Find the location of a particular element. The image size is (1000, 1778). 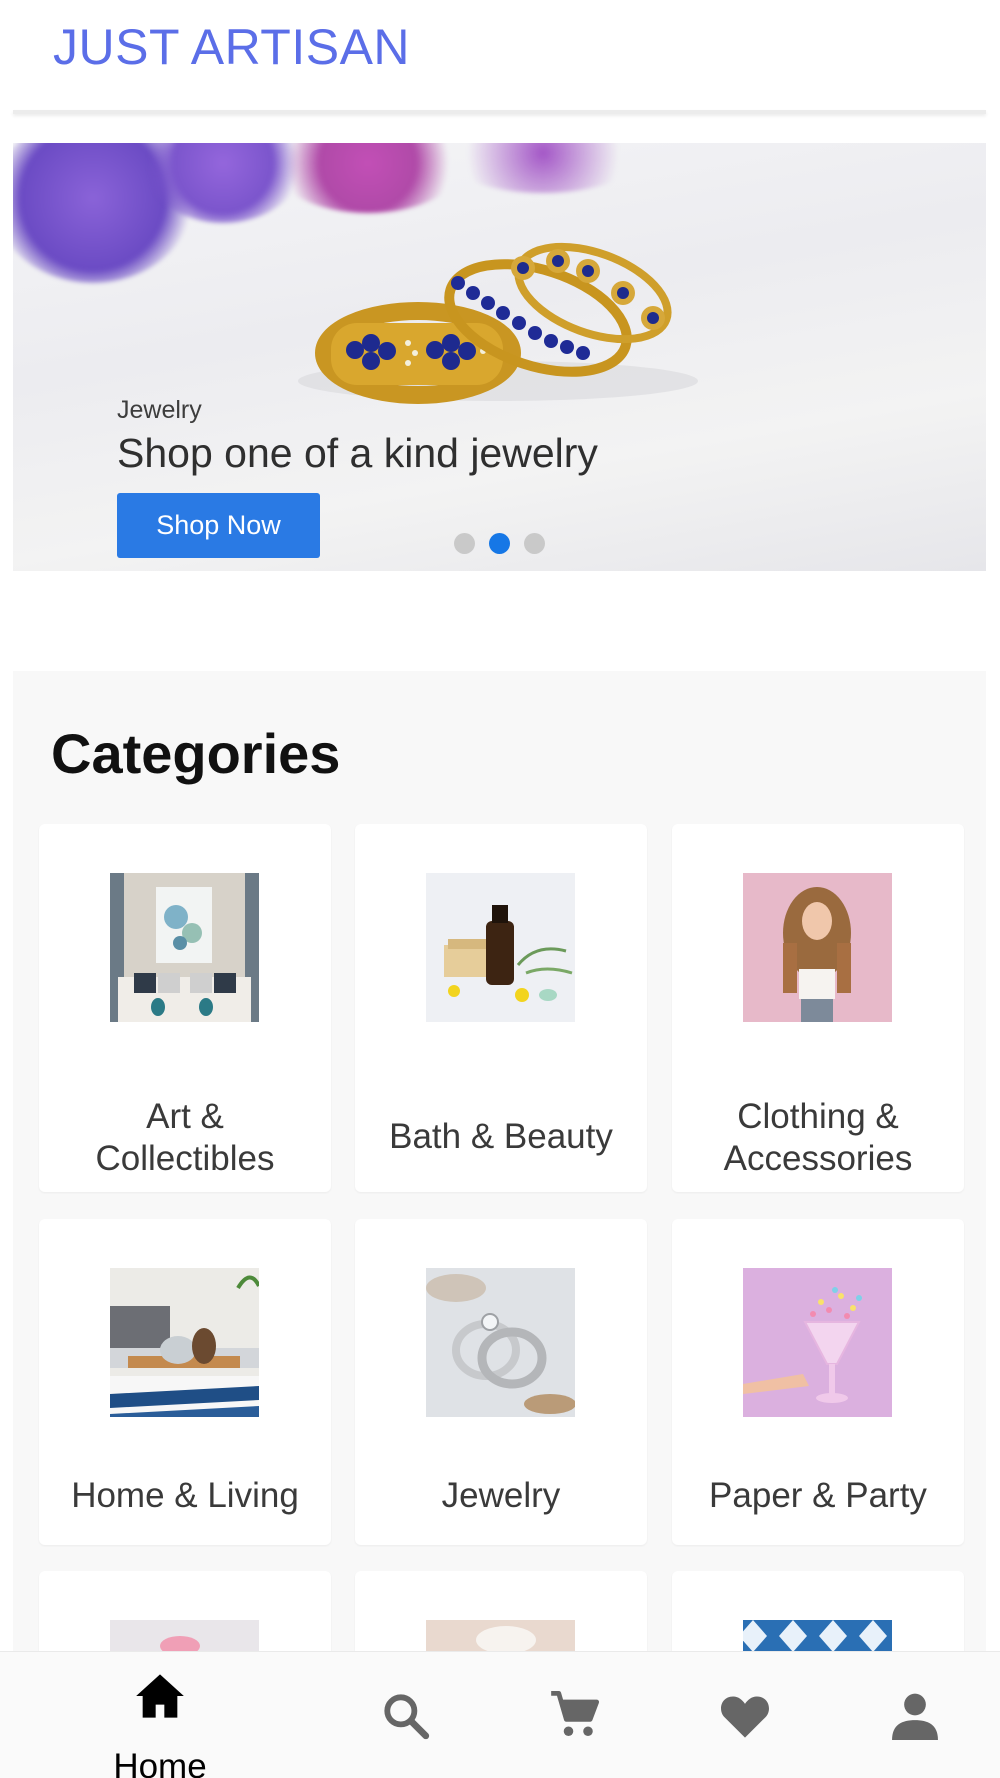

bottom-navigation: Home is located at coordinates (500, 1714).